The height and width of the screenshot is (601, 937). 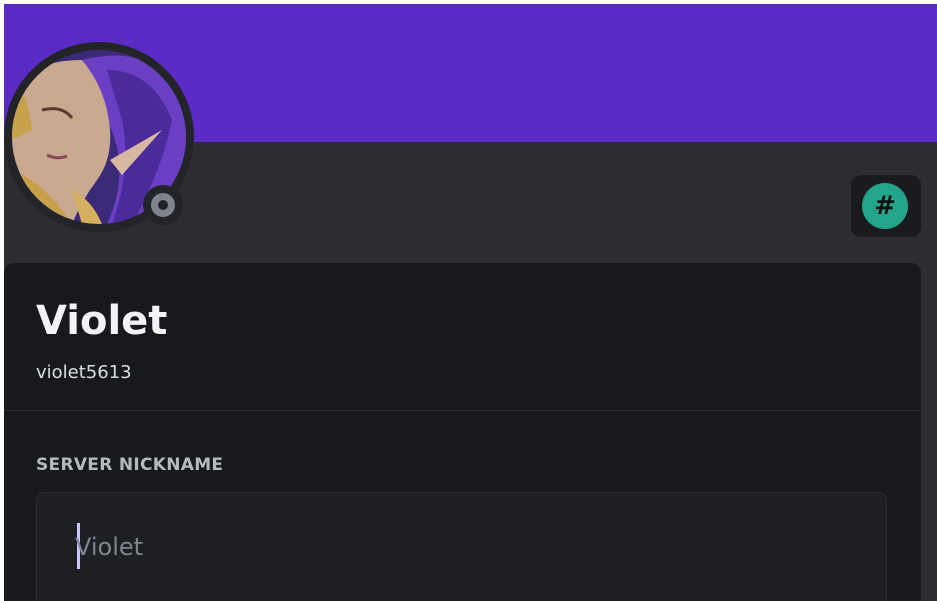 I want to click on username: violet5613, so click(x=84, y=372).